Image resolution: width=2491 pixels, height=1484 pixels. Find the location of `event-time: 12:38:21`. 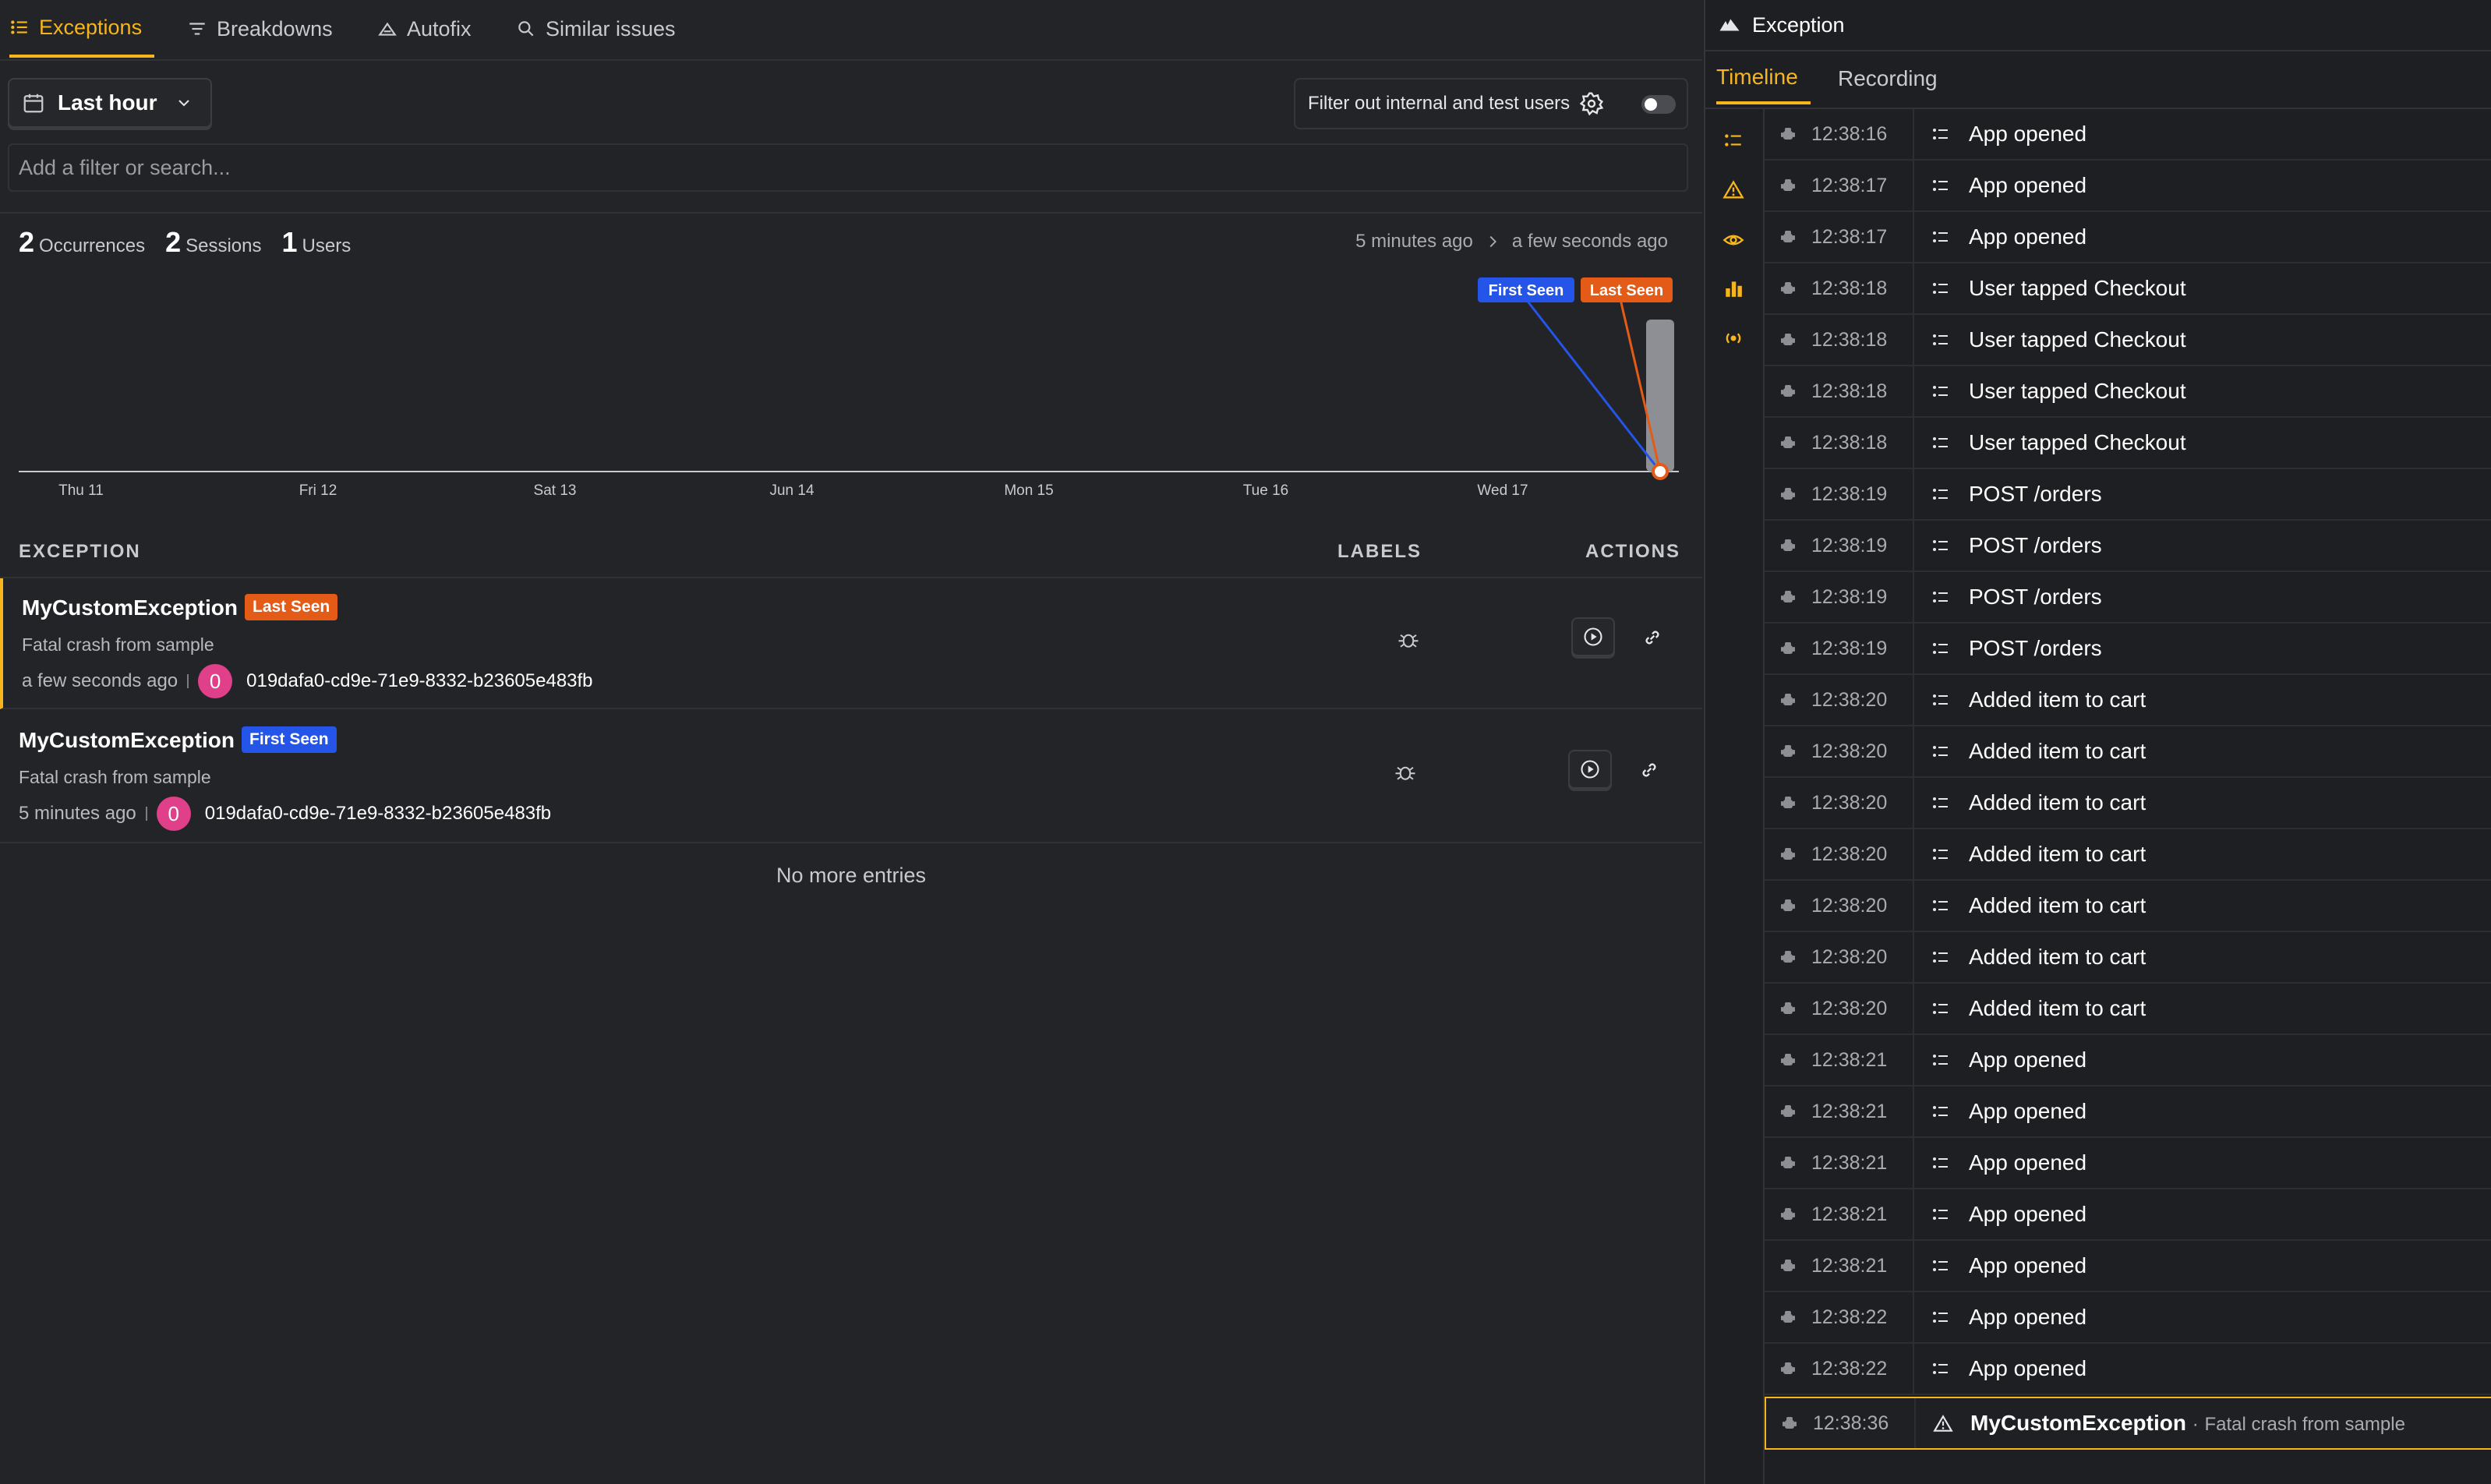

event-time: 12:38:21 is located at coordinates (1849, 1111).